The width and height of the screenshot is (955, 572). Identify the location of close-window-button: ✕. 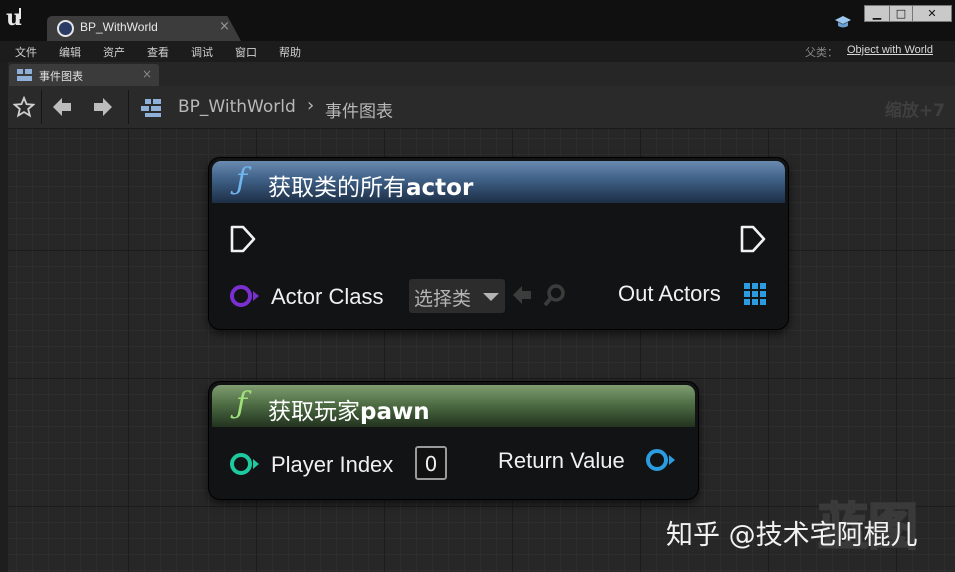
(932, 13).